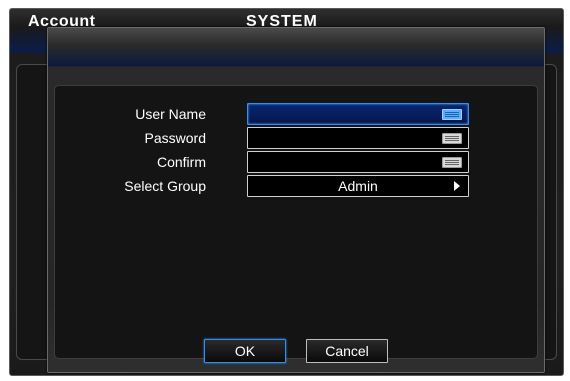 The width and height of the screenshot is (570, 381). I want to click on dialog-header, so click(296, 47).